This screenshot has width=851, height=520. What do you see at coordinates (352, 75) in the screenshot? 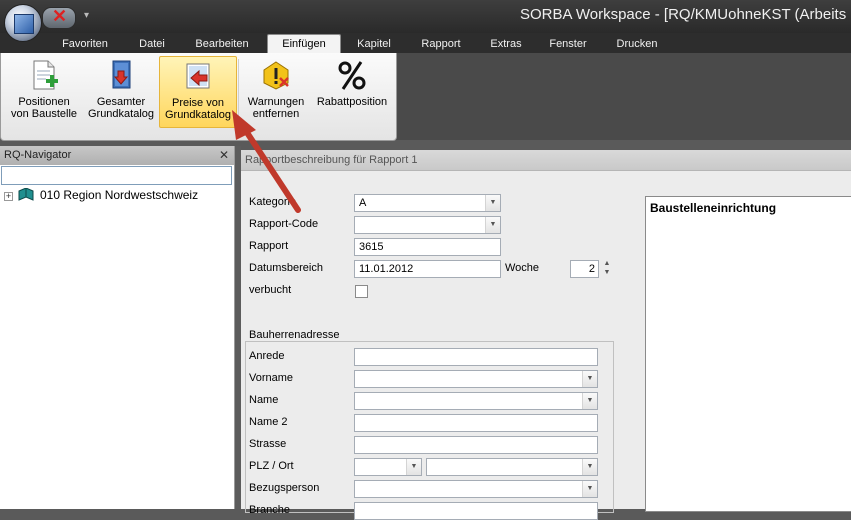
I see `percent-icon` at bounding box center [352, 75].